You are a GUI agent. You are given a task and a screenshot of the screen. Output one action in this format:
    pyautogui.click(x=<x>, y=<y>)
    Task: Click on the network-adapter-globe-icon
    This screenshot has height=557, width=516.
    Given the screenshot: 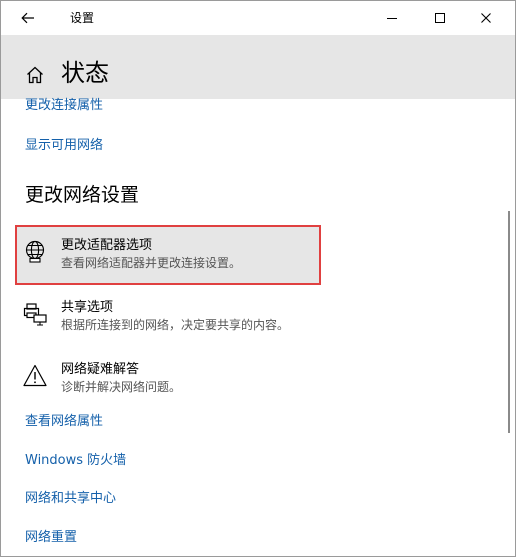 What is the action you would take?
    pyautogui.click(x=35, y=251)
    